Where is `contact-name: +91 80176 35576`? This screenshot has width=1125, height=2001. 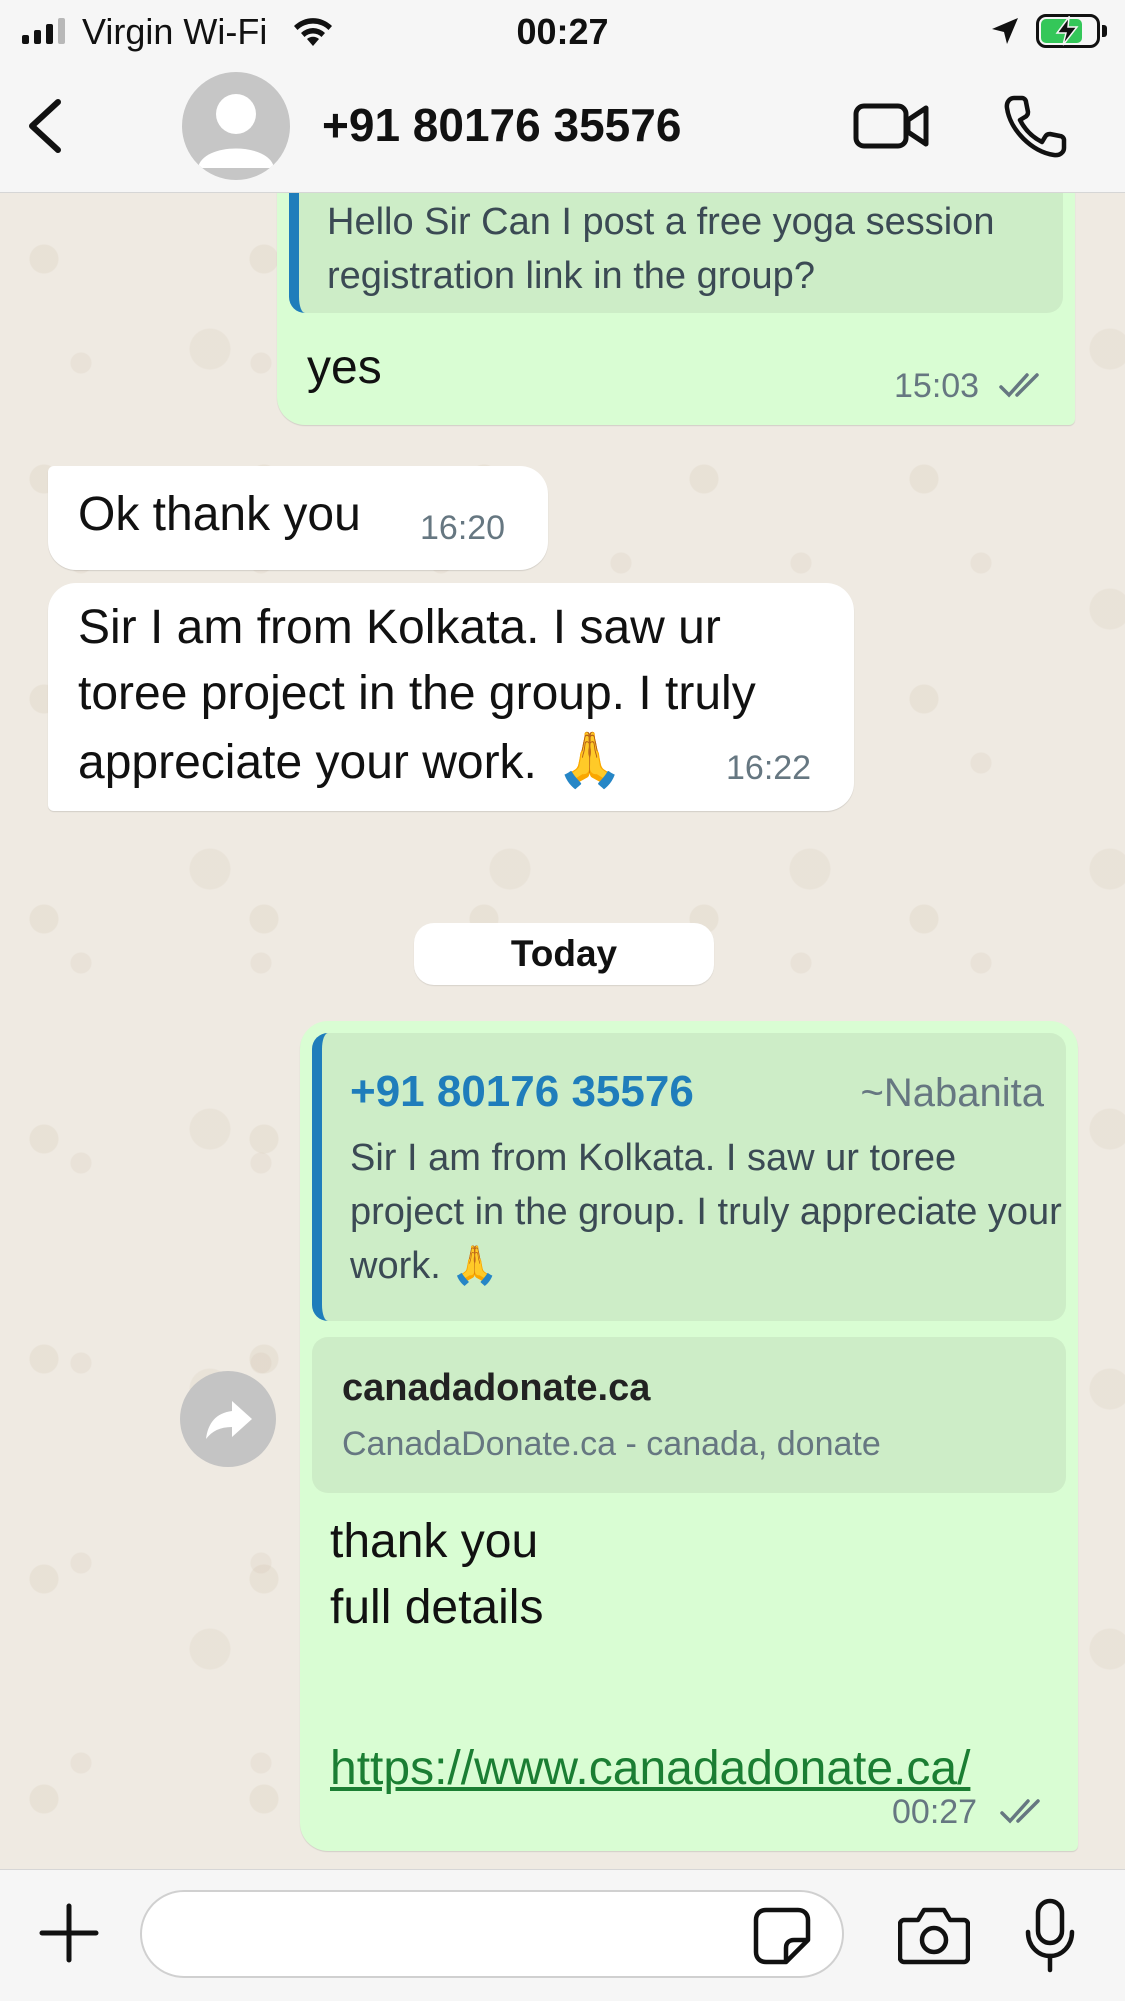 contact-name: +91 80176 35576 is located at coordinates (501, 125).